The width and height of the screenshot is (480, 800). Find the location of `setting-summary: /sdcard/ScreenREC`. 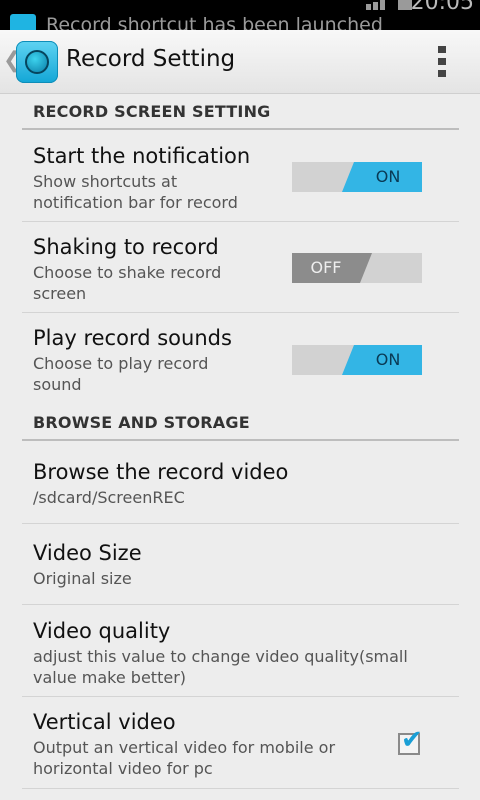

setting-summary: /sdcard/ScreenREC is located at coordinates (109, 497).